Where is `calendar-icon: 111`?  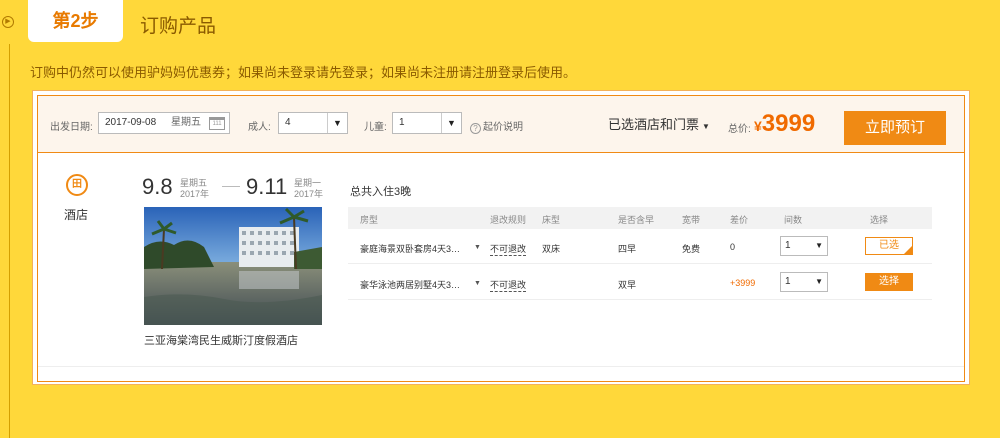 calendar-icon: 111 is located at coordinates (217, 123).